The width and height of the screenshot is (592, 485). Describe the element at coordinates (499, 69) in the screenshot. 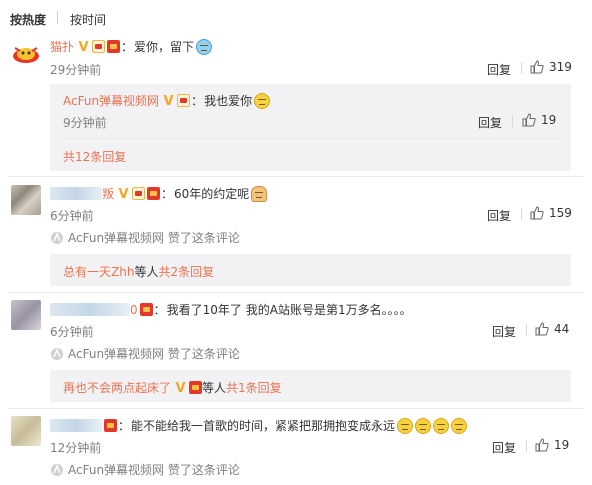

I see `comment-1-reply-button: 回复` at that location.